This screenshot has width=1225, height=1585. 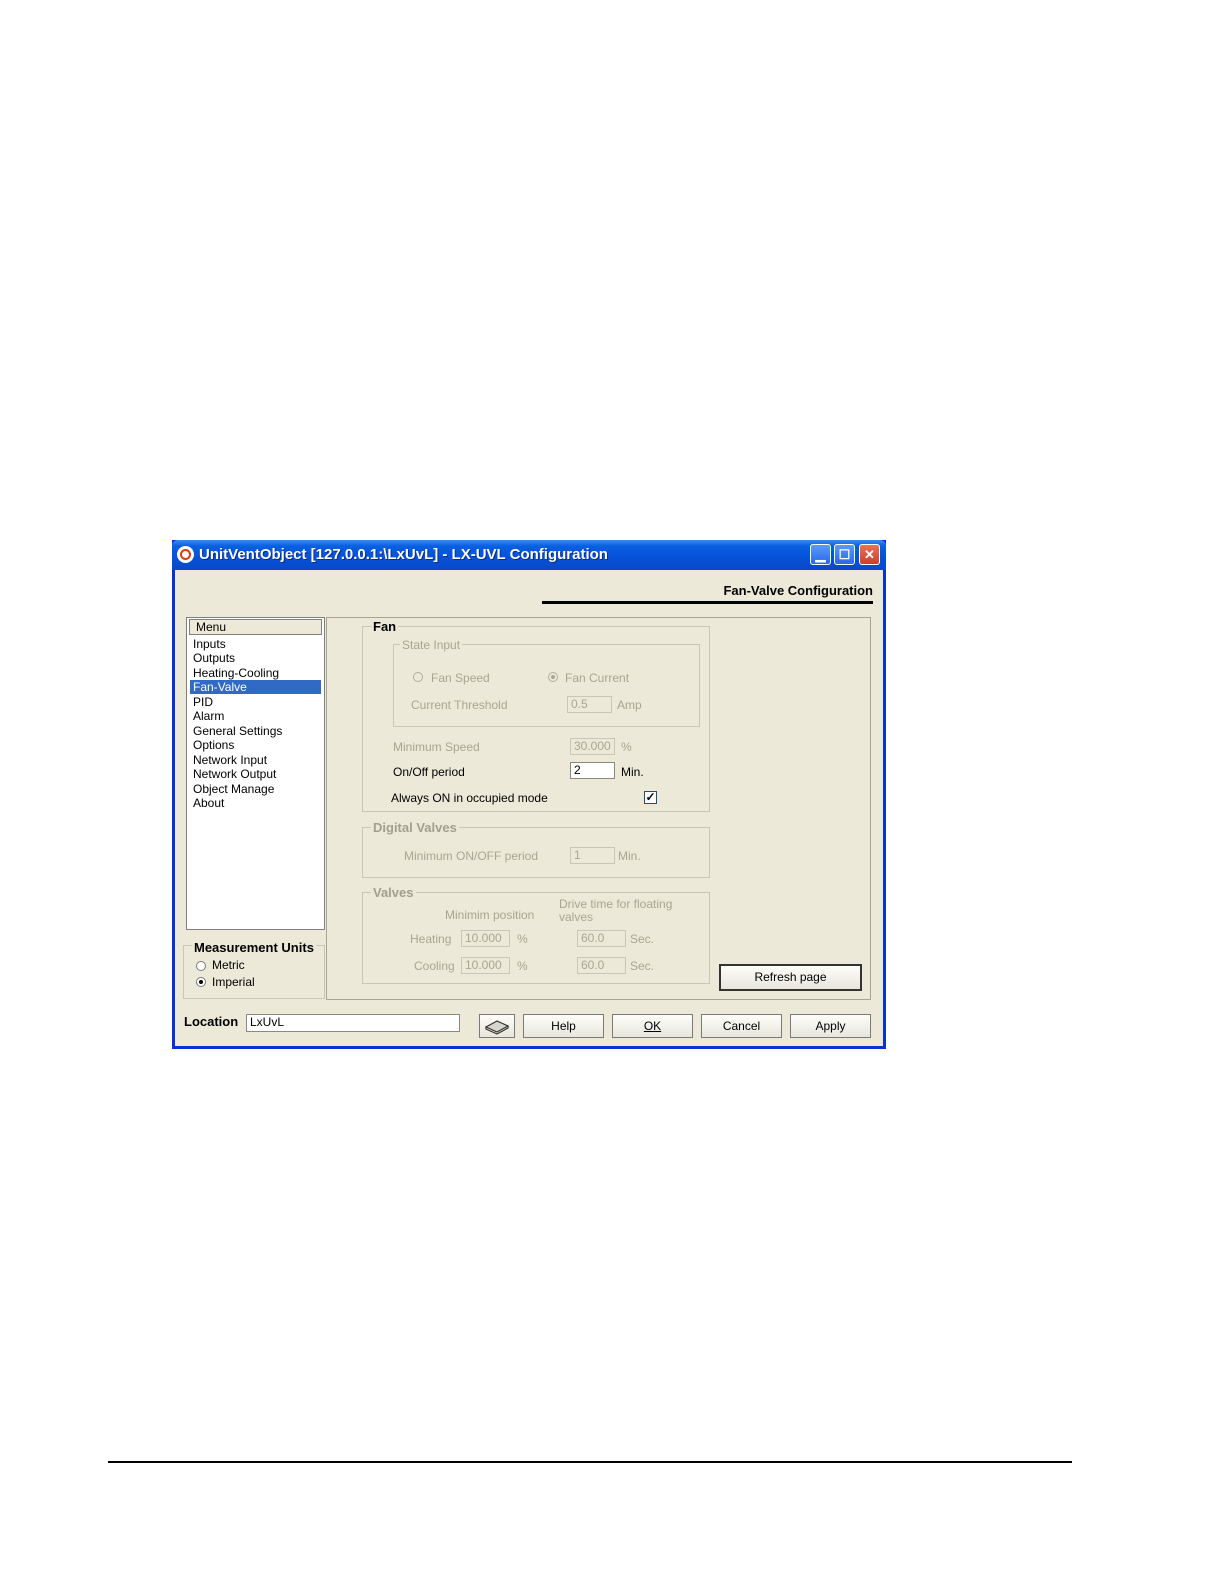 What do you see at coordinates (385, 626) in the screenshot?
I see `fan-title: Fan` at bounding box center [385, 626].